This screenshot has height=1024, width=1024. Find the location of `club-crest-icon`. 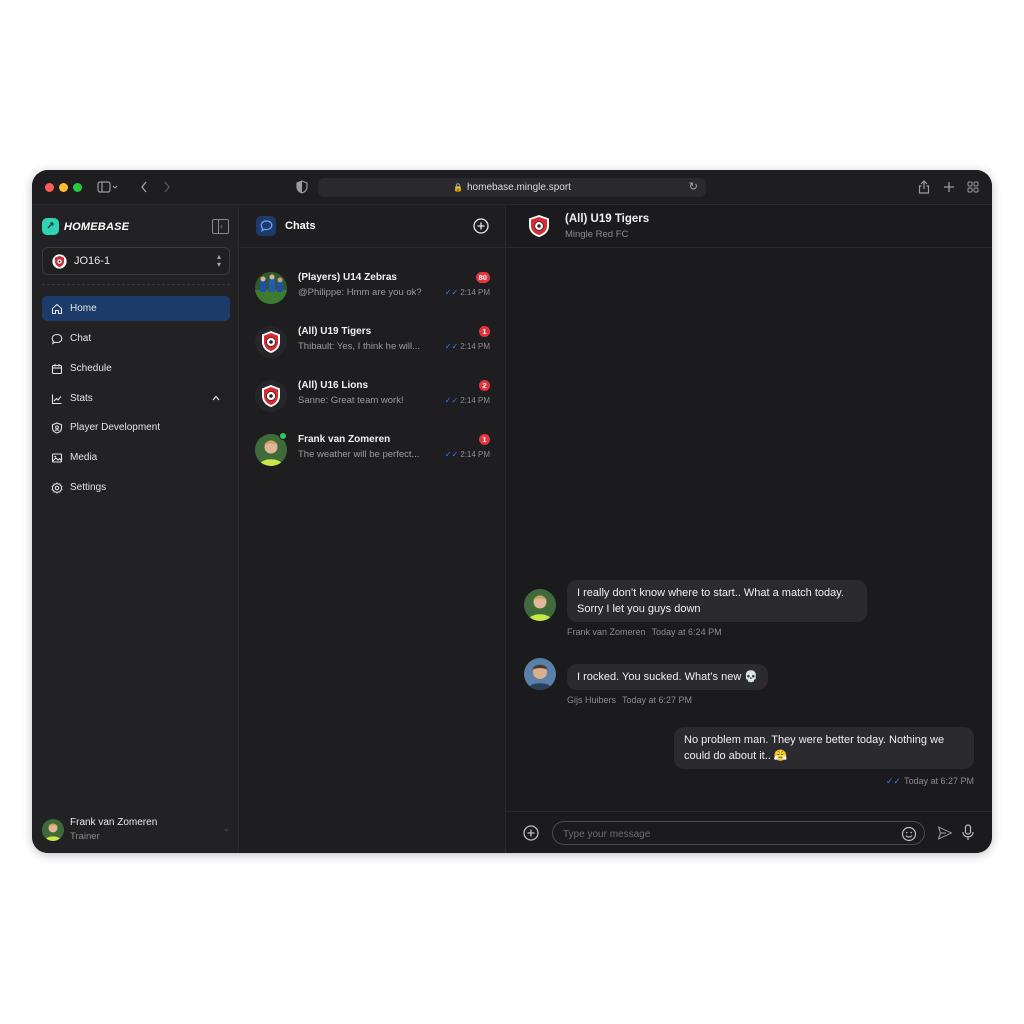

club-crest-icon is located at coordinates (539, 228).